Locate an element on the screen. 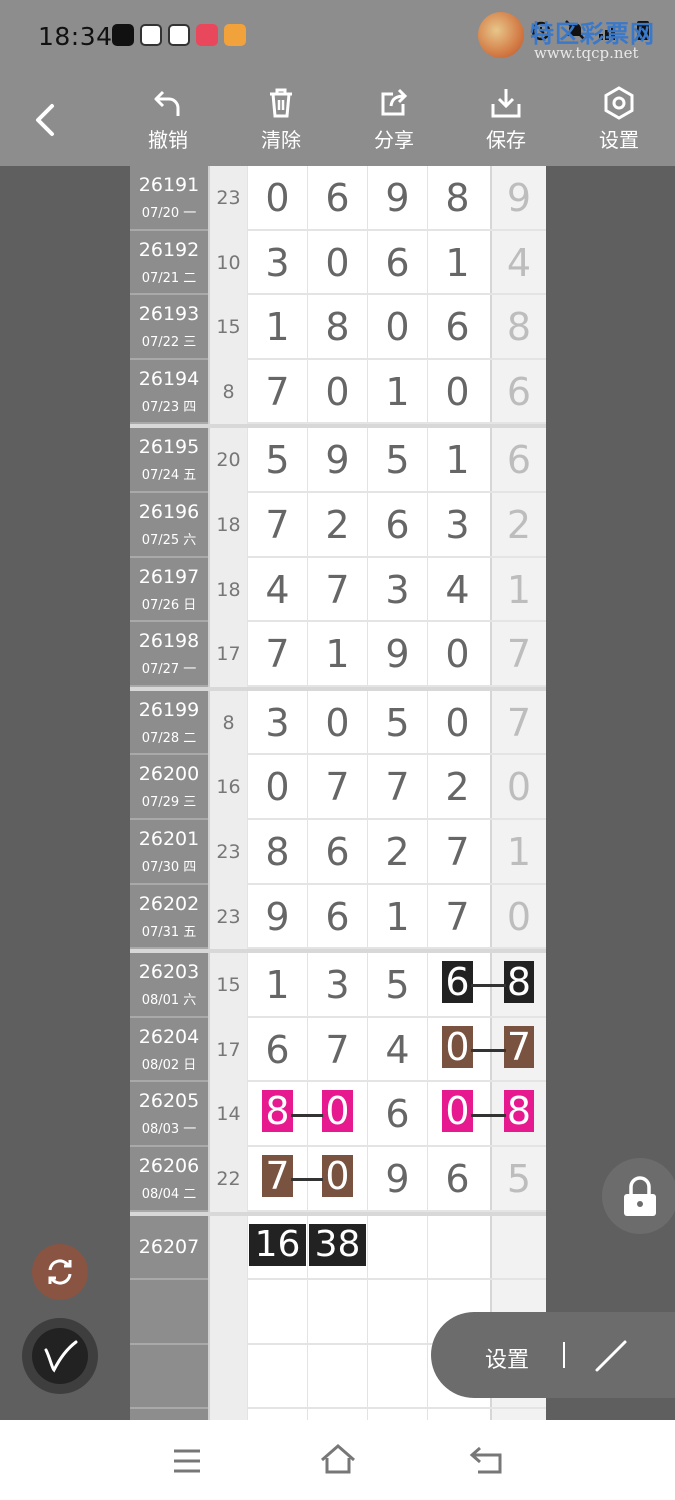  table-row: 26191 07/20 一 23 0 6 9 8 9 is located at coordinates (338, 198).